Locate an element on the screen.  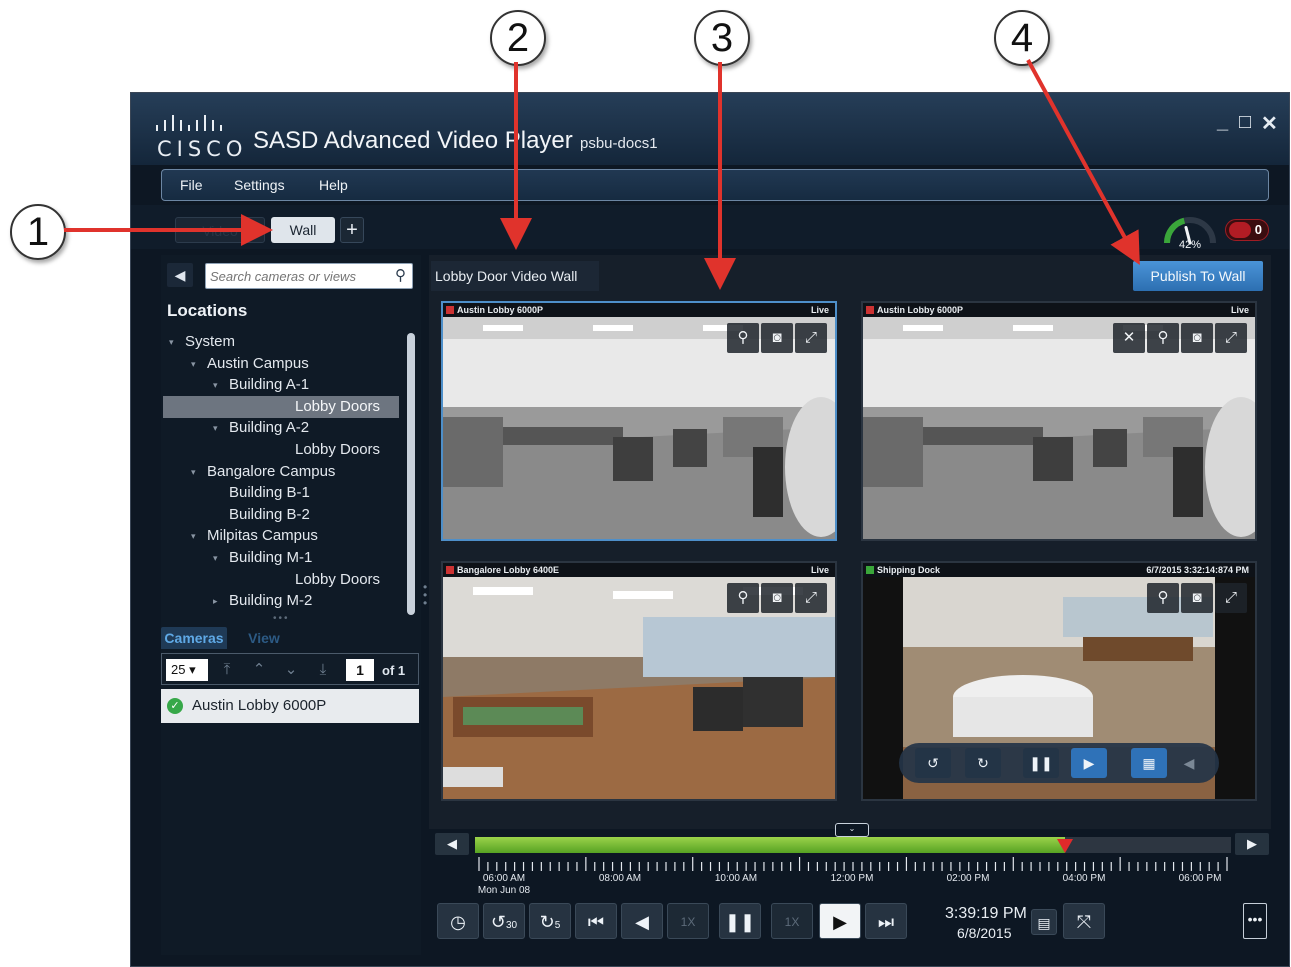
close-button: ✕ is located at coordinates (1269, 123).